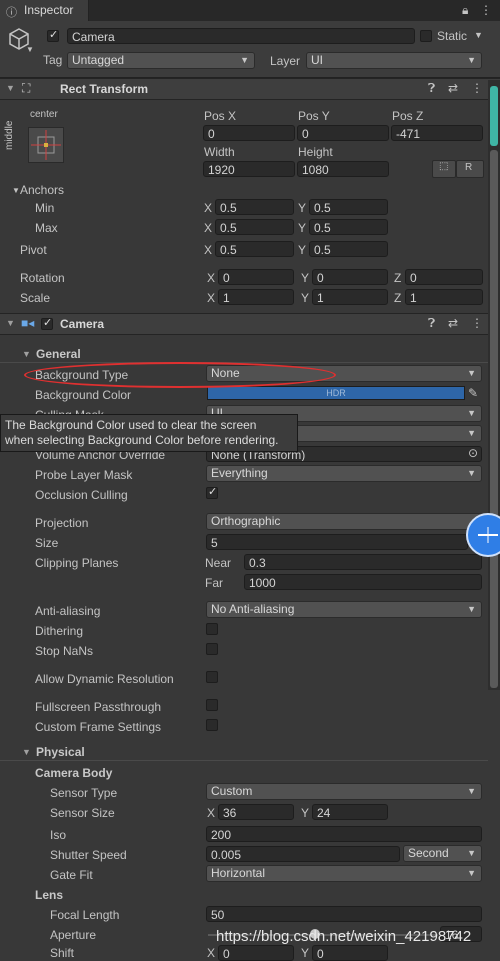 This screenshot has width=500, height=961. Describe the element at coordinates (348, 227) in the screenshot. I see `max-y-field: 0.5` at that location.